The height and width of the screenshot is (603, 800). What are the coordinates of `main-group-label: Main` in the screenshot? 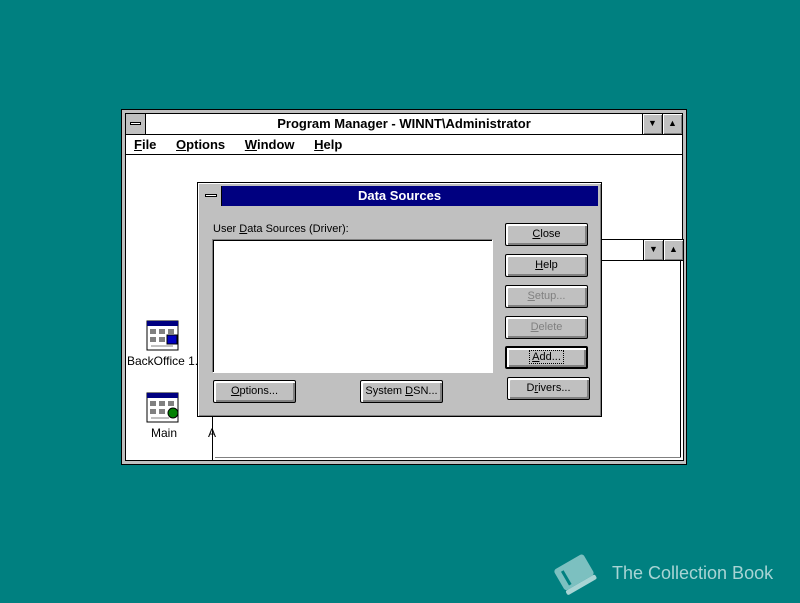 It's located at (164, 433).